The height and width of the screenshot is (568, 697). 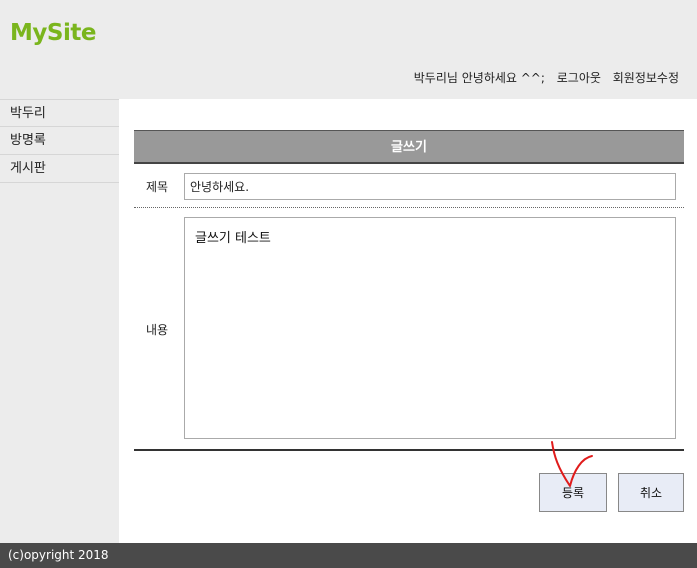 I want to click on content-label: 내용, so click(x=157, y=330).